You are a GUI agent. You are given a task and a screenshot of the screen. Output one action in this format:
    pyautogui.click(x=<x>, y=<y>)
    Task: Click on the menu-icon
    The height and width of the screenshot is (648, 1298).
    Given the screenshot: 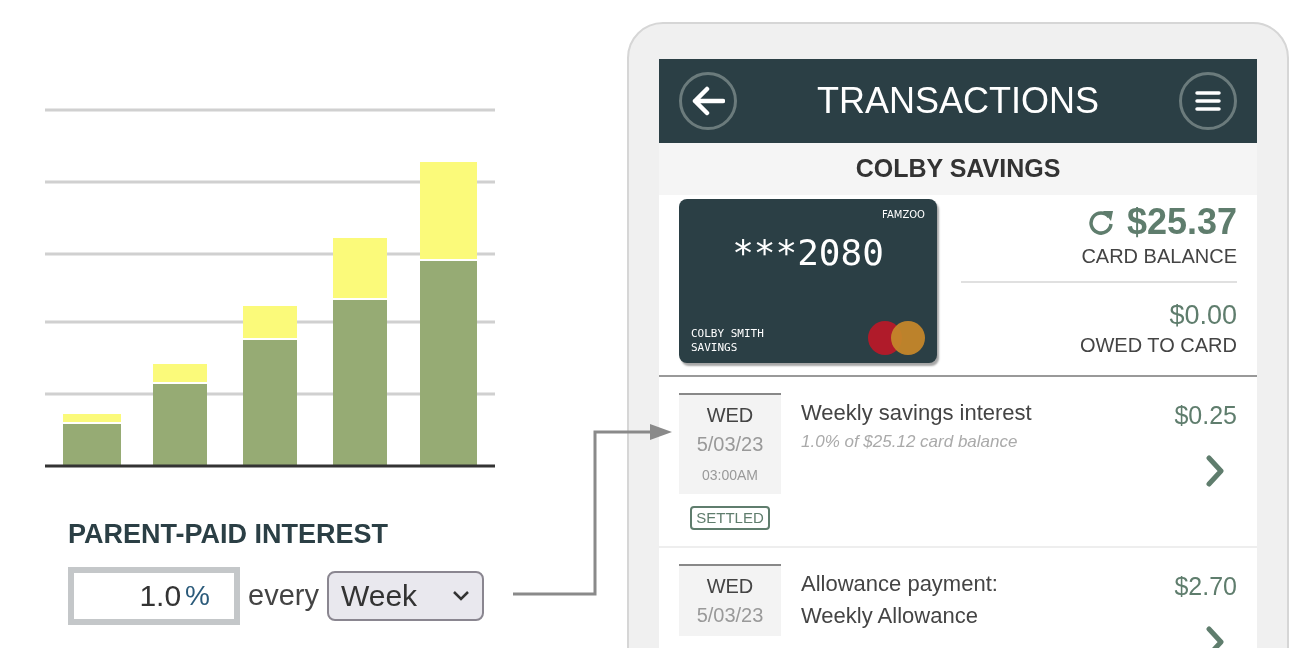 What is the action you would take?
    pyautogui.click(x=1208, y=101)
    